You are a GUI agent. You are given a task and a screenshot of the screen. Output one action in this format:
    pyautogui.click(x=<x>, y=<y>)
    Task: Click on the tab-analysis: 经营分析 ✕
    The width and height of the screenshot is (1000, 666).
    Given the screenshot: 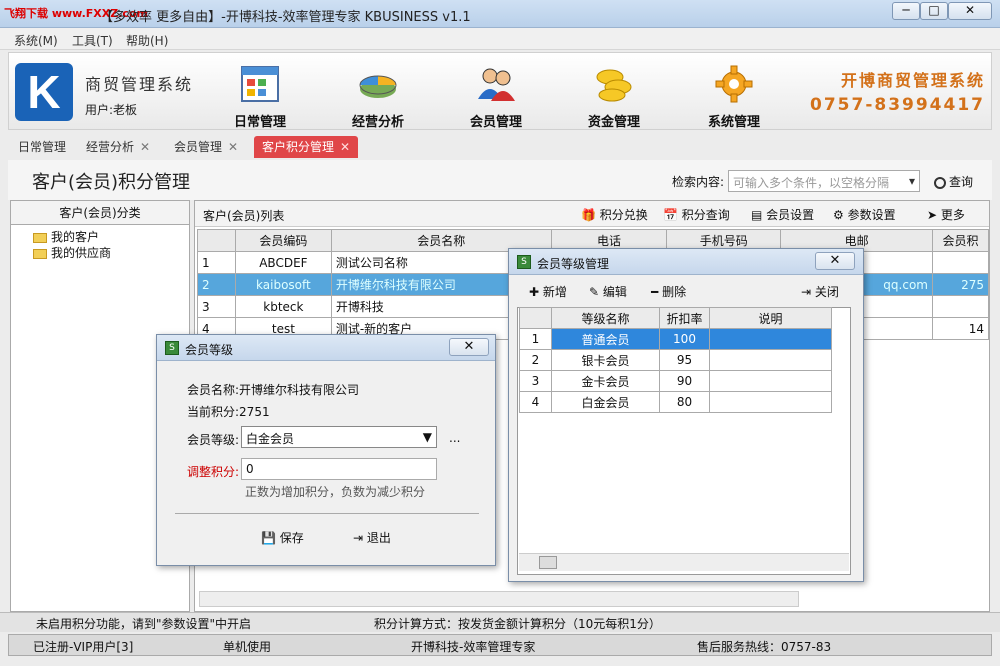 What is the action you would take?
    pyautogui.click(x=118, y=147)
    